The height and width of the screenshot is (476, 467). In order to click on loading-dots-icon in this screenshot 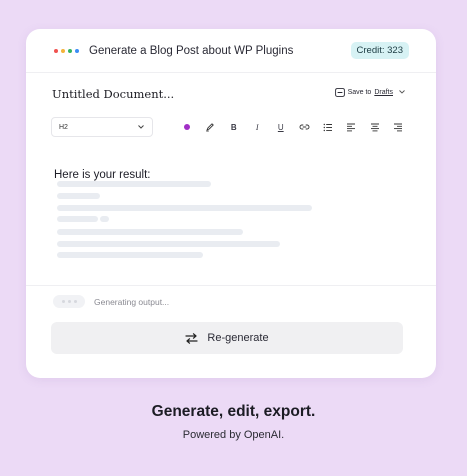, I will do `click(69, 301)`.